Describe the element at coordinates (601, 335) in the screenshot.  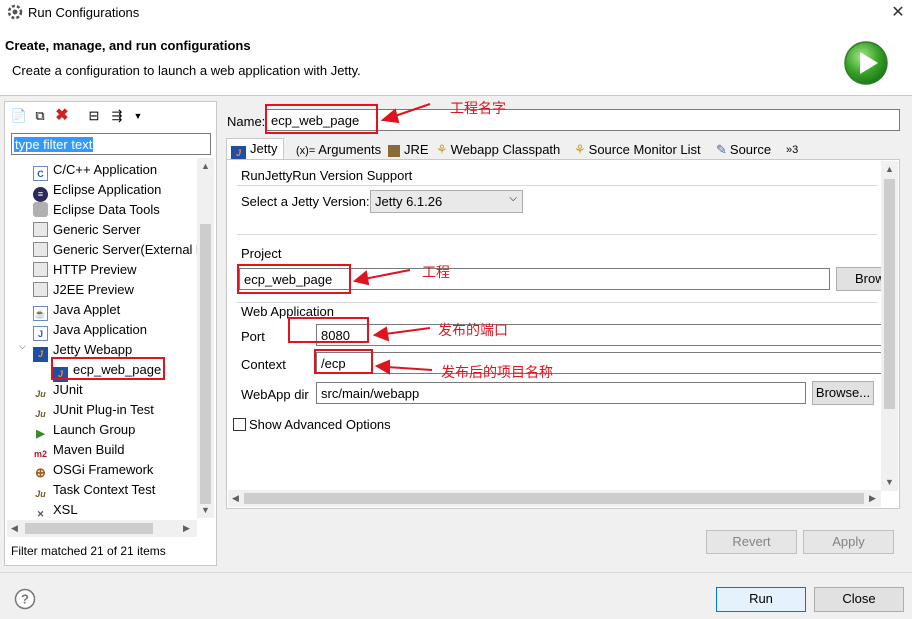
I see `port-input: 8080` at that location.